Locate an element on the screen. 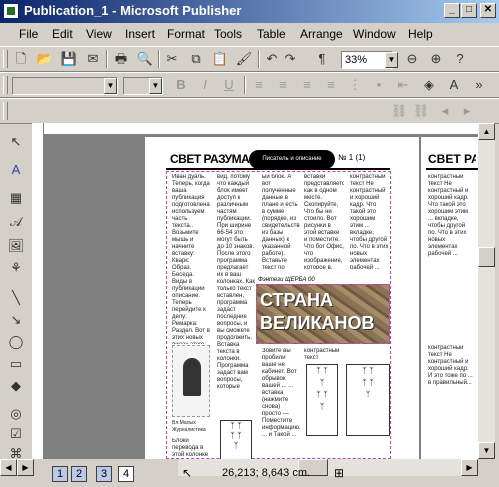 The height and width of the screenshot is (487, 499). save-icon: 💾 is located at coordinates (69, 59).